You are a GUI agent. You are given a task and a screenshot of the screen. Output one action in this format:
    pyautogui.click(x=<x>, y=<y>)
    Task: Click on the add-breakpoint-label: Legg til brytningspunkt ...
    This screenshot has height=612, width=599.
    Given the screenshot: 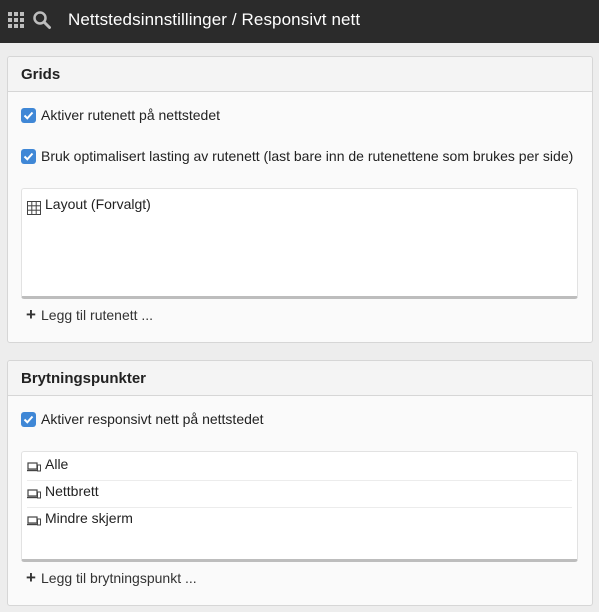 What is the action you would take?
    pyautogui.click(x=119, y=578)
    